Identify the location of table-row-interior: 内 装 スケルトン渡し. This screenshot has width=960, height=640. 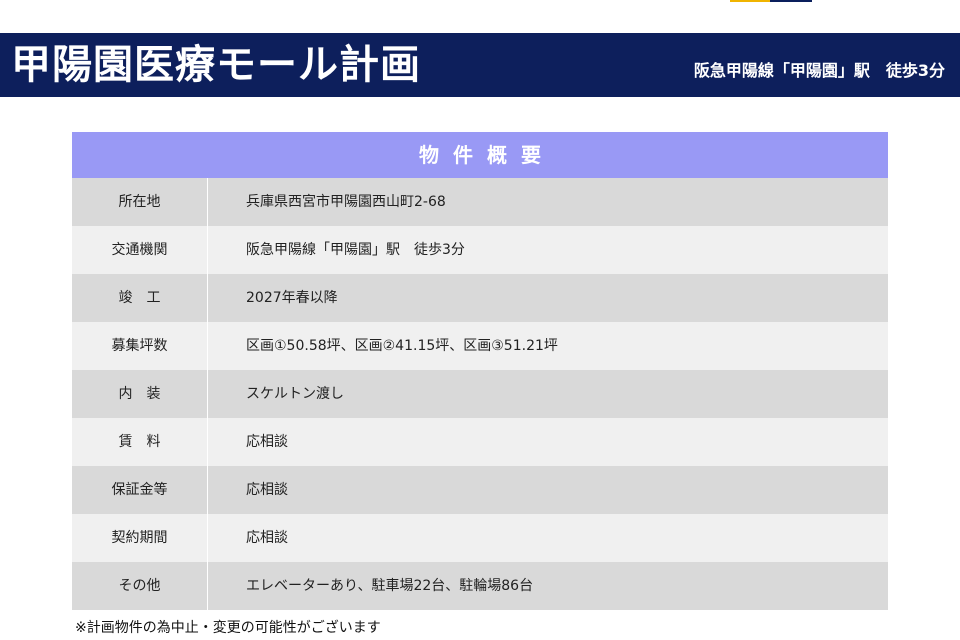
(480, 394).